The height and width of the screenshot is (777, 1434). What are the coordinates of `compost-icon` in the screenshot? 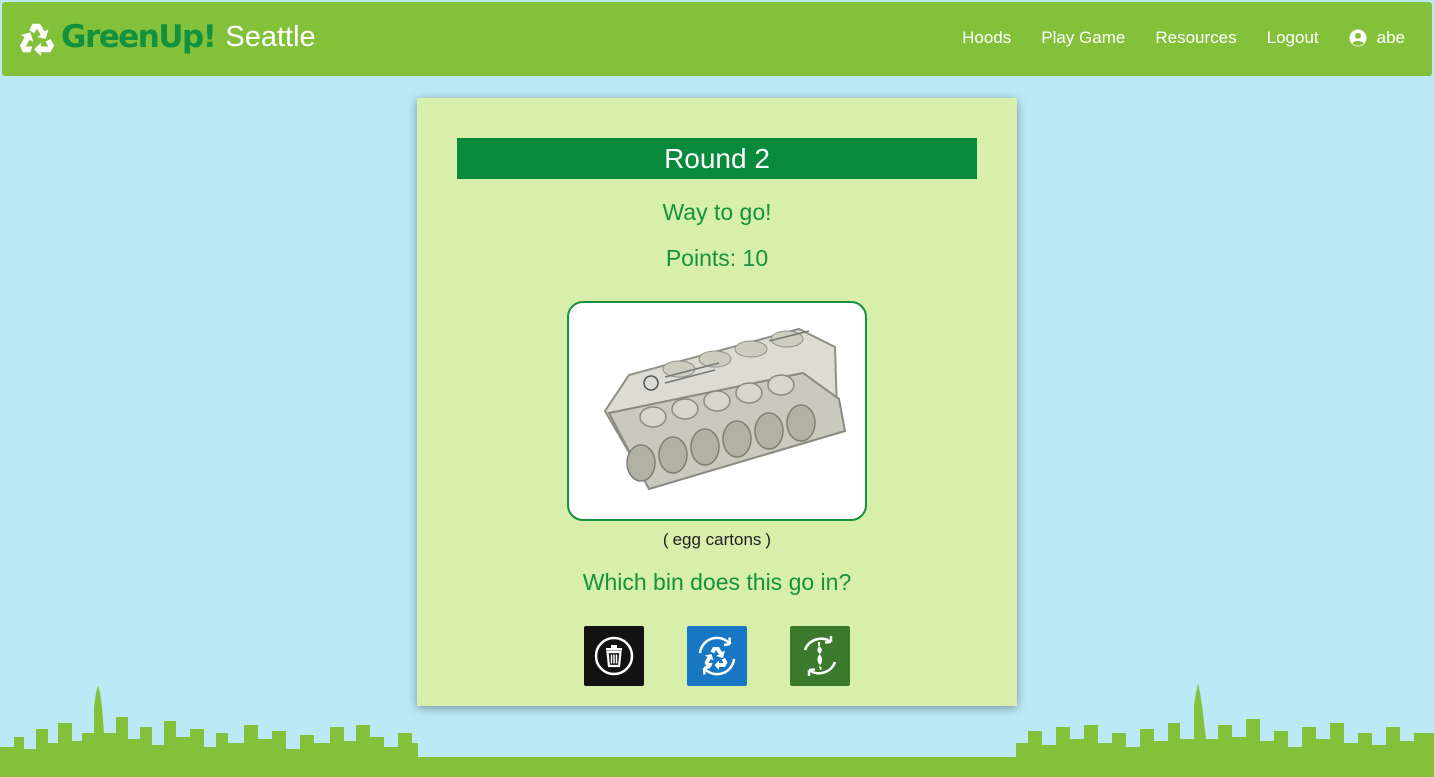 It's located at (820, 656).